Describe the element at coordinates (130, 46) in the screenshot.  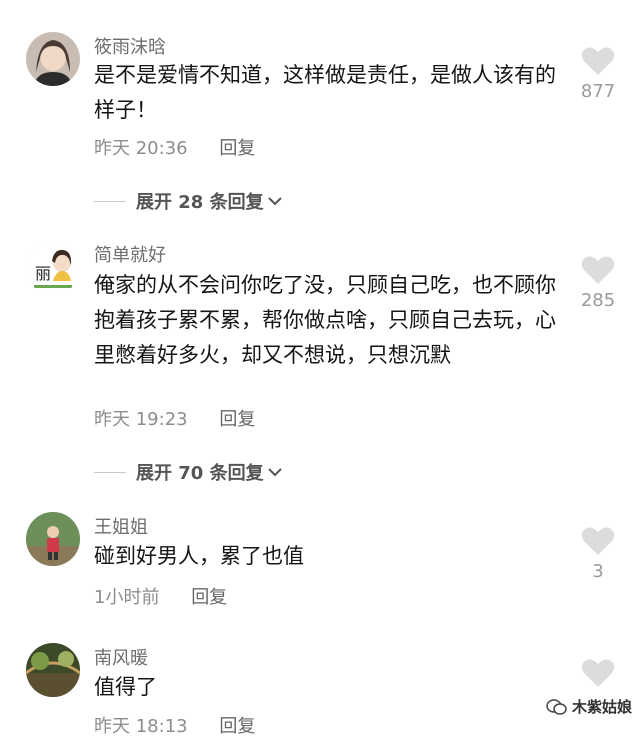
I see `username: 筱雨沫晗` at that location.